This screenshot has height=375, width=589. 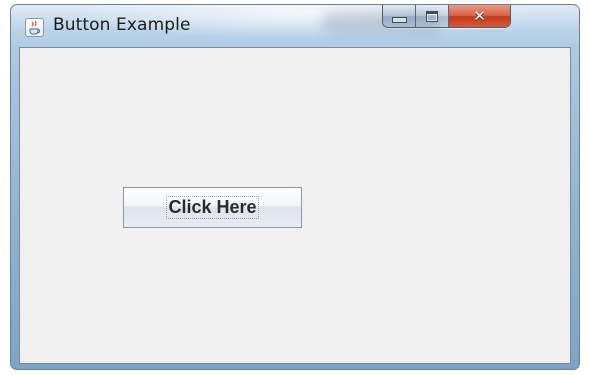 What do you see at coordinates (34, 27) in the screenshot?
I see `java-cup-icon` at bounding box center [34, 27].